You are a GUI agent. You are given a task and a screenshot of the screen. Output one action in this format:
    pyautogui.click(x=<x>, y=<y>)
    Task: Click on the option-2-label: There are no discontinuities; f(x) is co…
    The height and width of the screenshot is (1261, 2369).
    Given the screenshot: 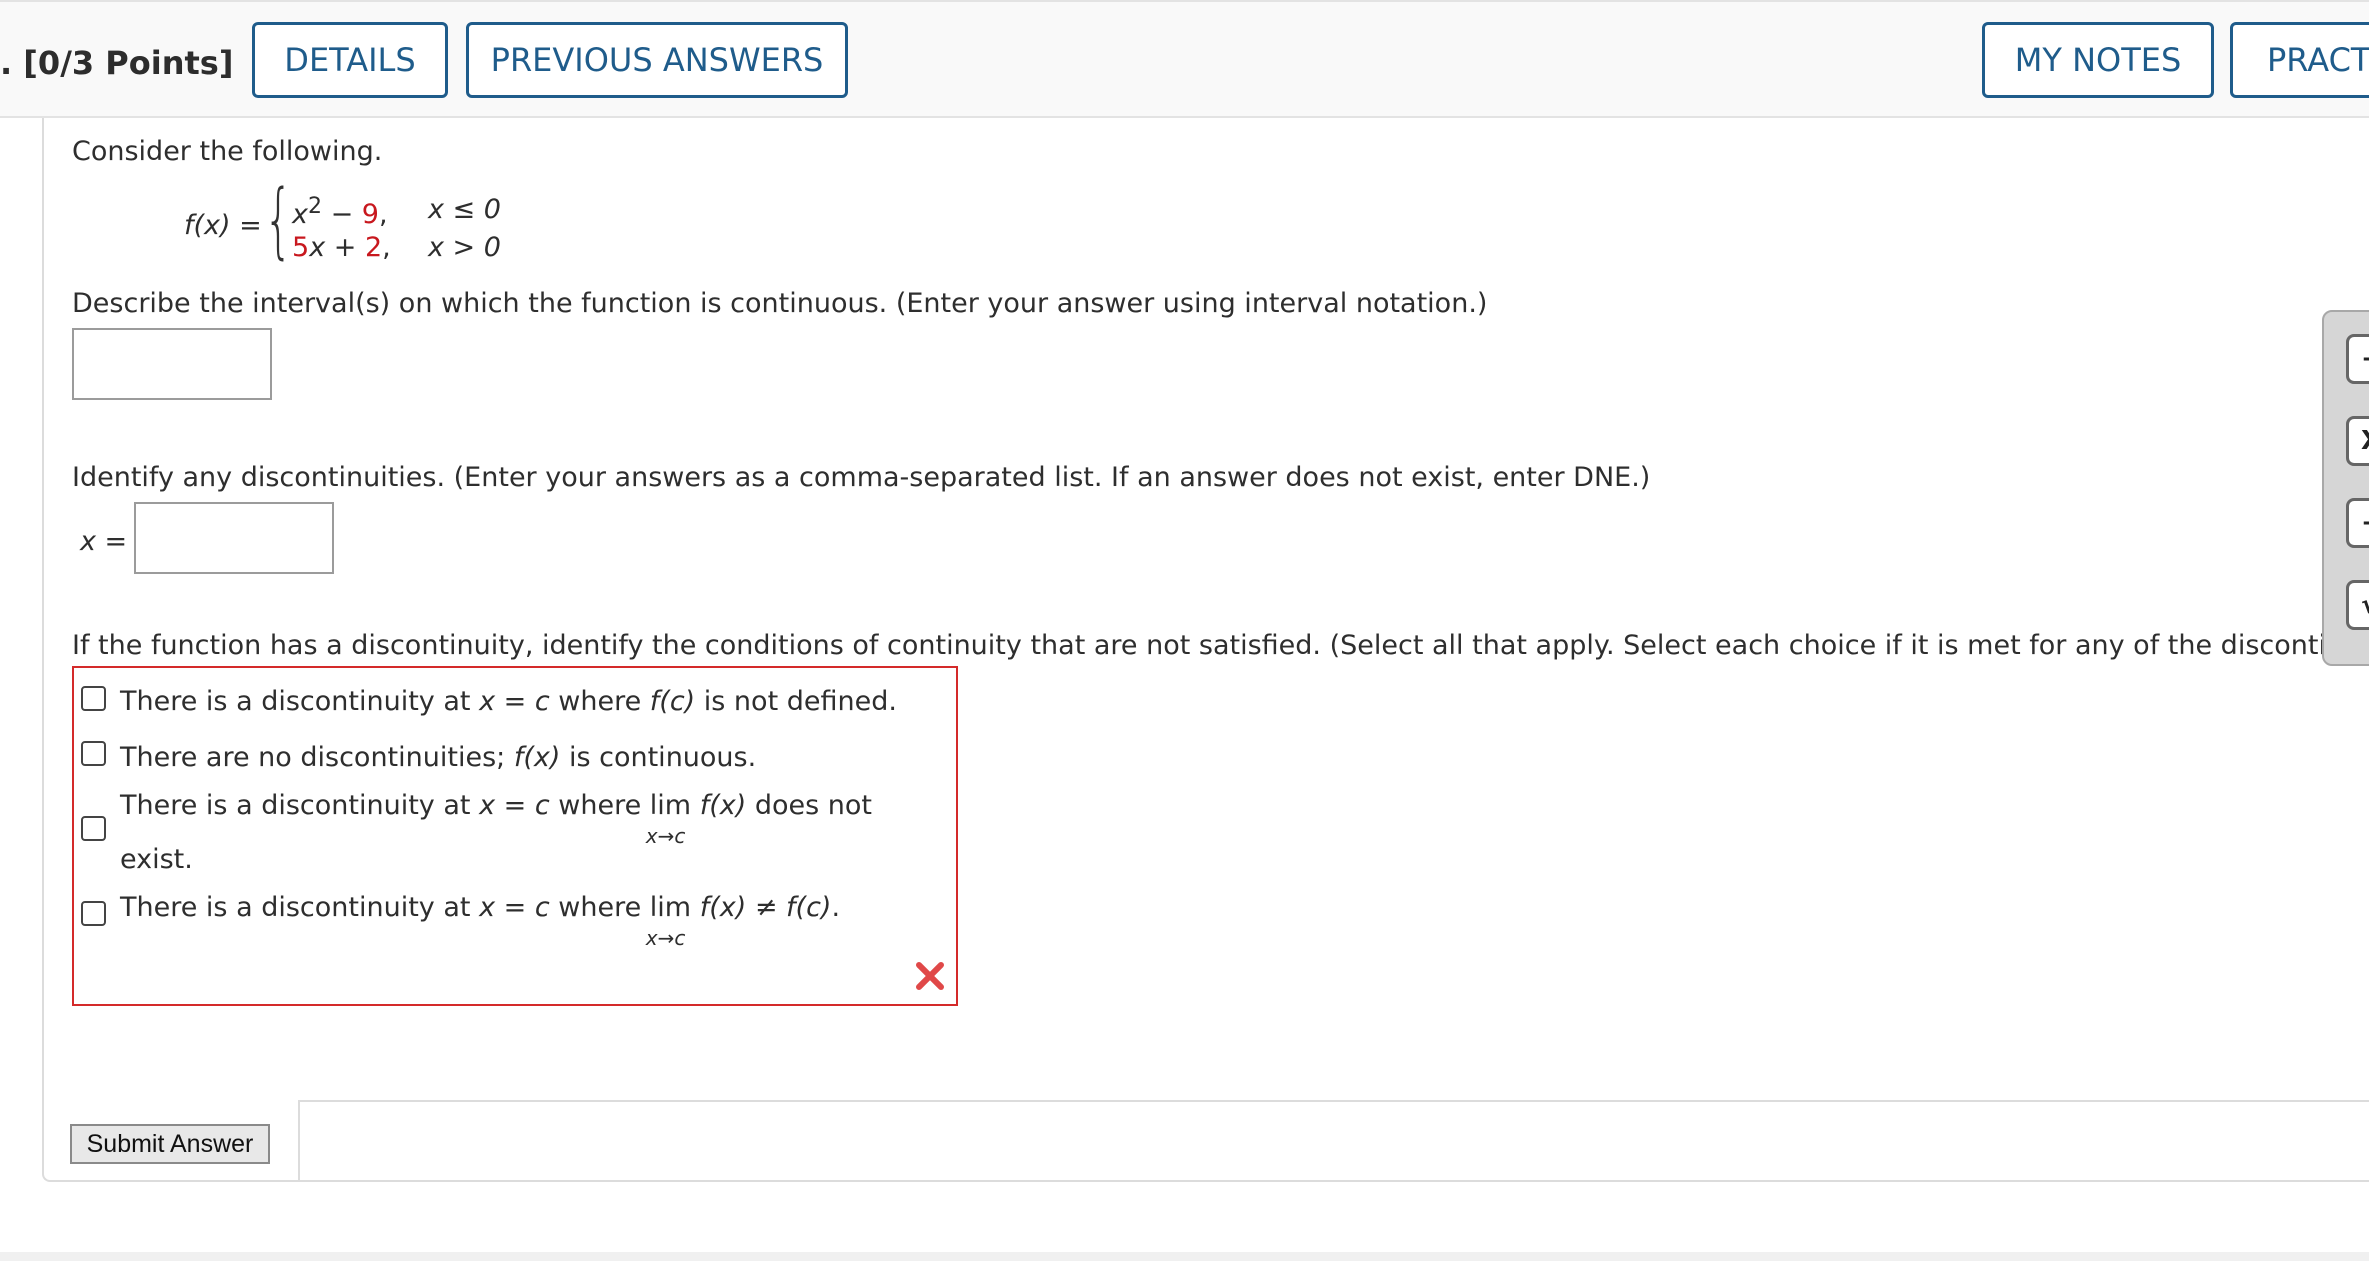 What is the action you would take?
    pyautogui.click(x=438, y=757)
    